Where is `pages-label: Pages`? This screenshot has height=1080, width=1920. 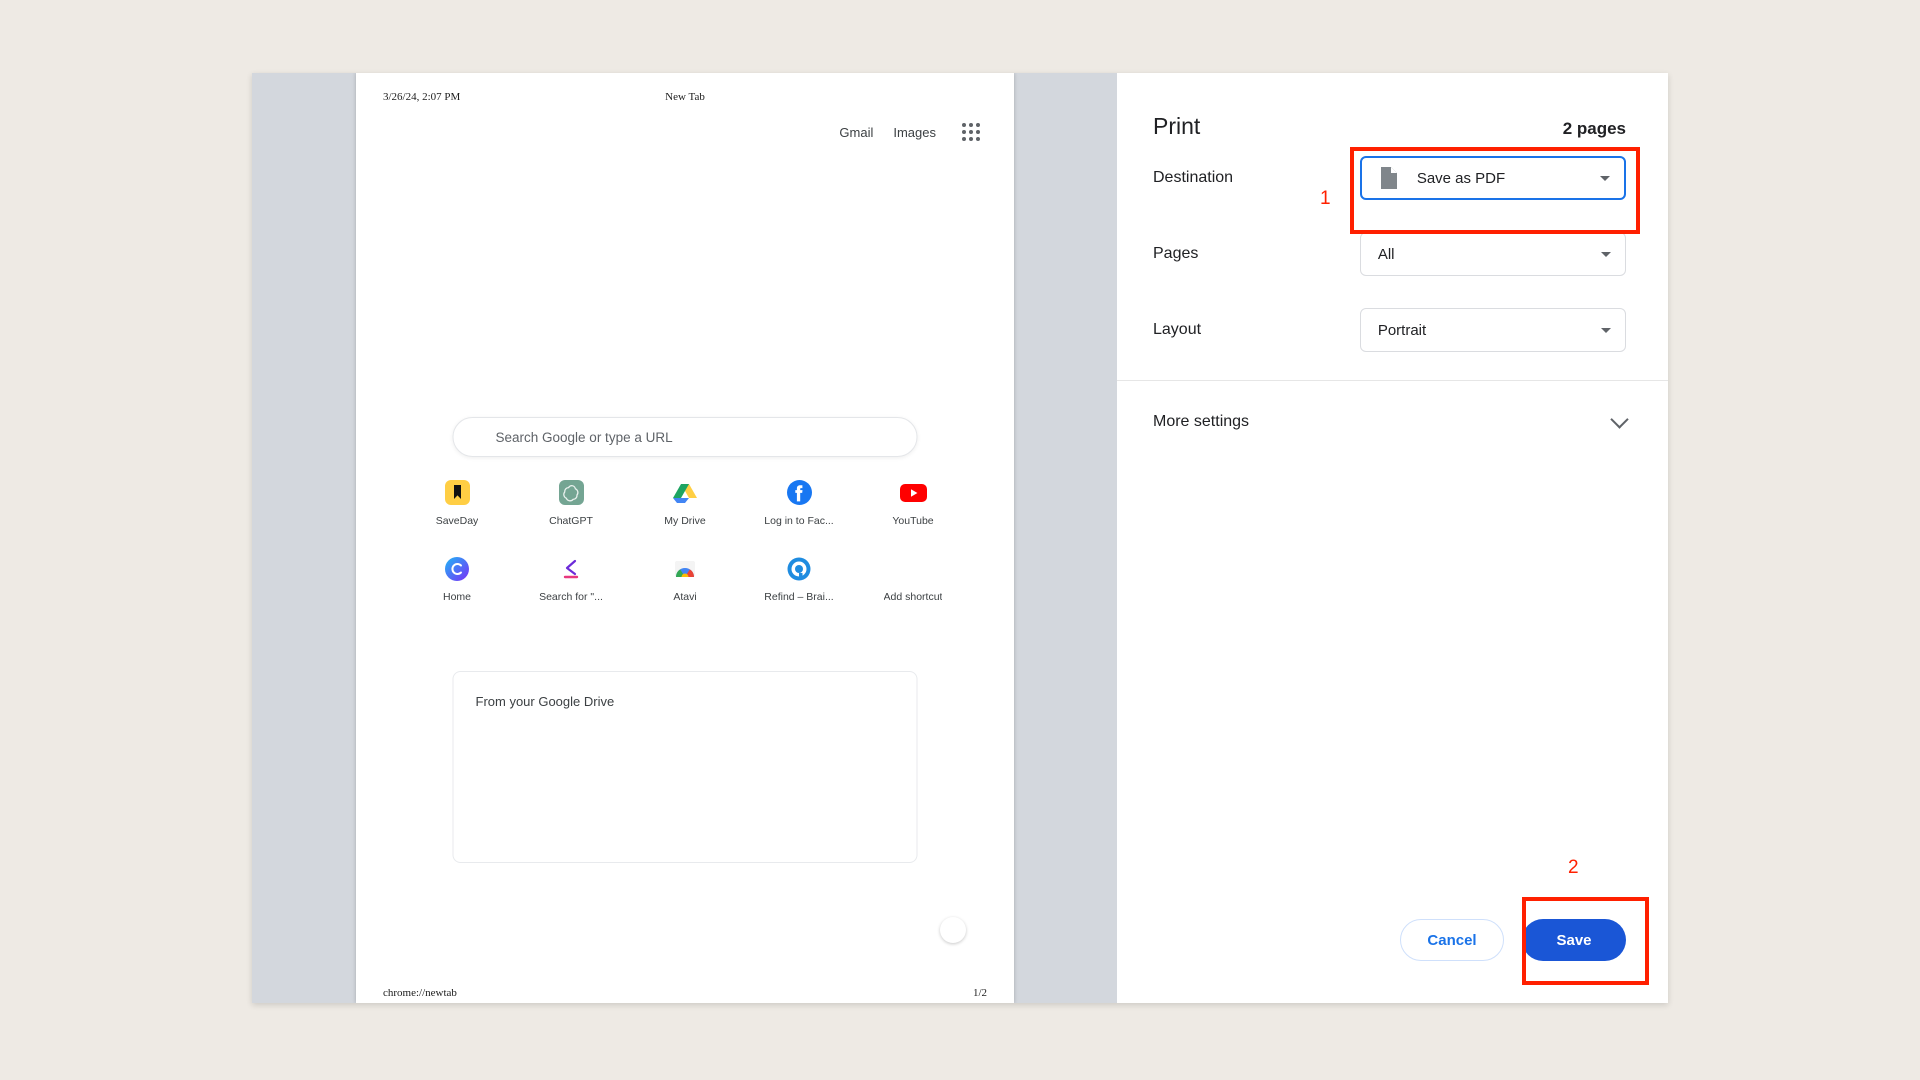
pages-label: Pages is located at coordinates (1176, 253).